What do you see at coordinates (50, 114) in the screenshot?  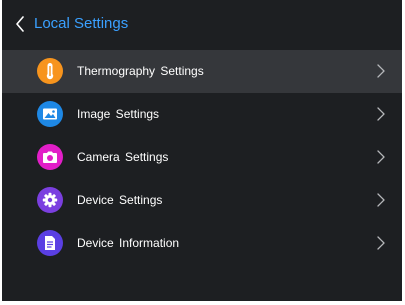 I see `image-icon` at bounding box center [50, 114].